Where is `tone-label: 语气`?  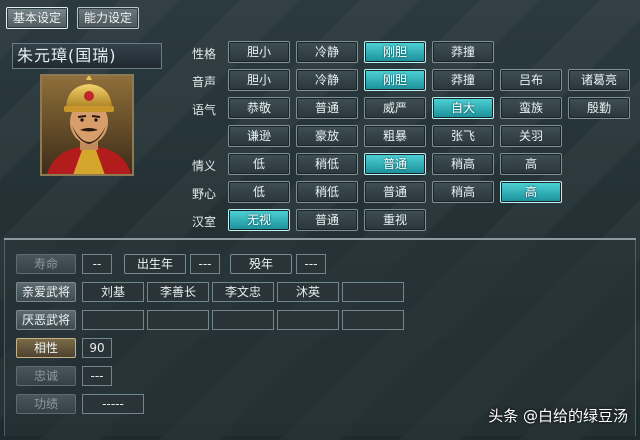 tone-label: 语气 is located at coordinates (203, 110).